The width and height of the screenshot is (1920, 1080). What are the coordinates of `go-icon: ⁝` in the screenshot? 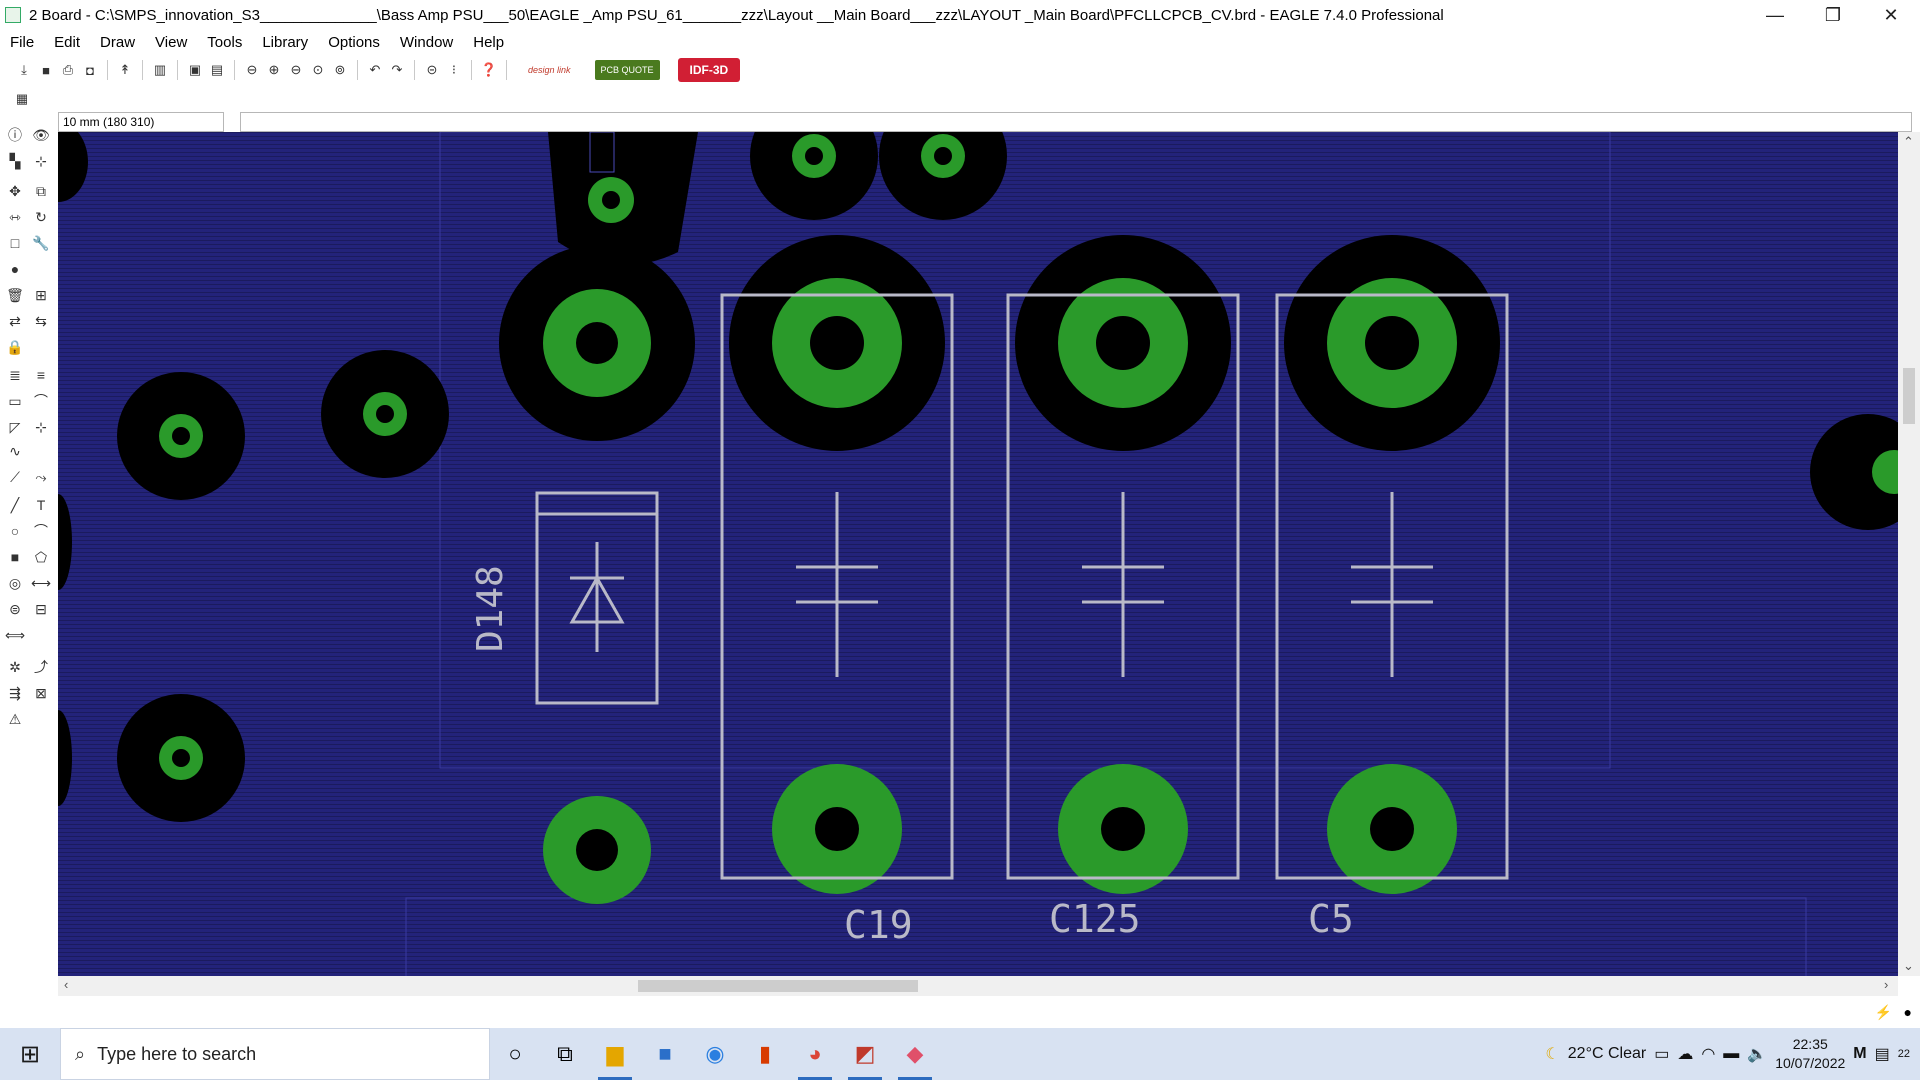 It's located at (454, 70).